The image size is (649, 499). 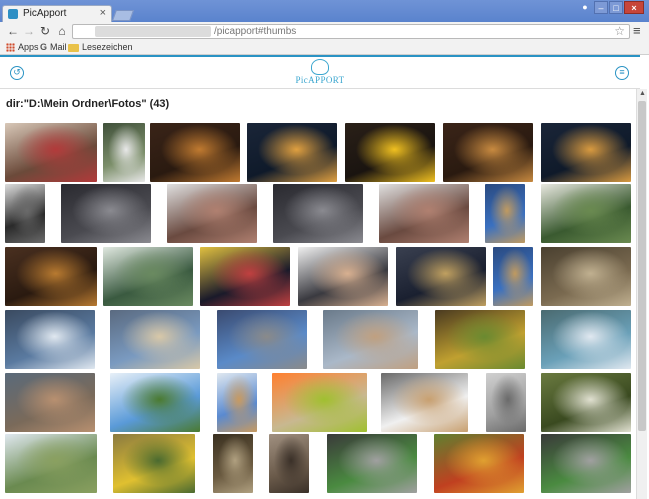 I want to click on browser-menu-icon: ≡, so click(x=637, y=30).